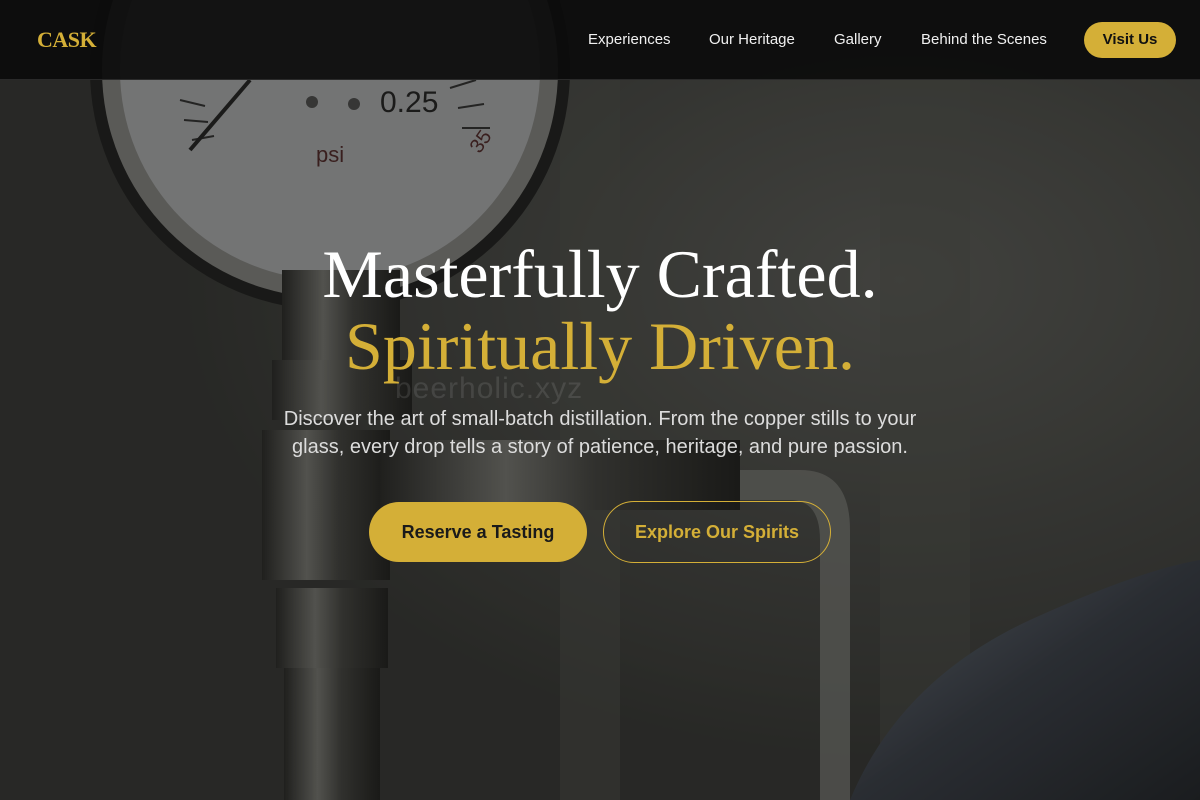 This screenshot has width=1200, height=800. I want to click on explore-spirits-button: Explore Our Spirits, so click(717, 532).